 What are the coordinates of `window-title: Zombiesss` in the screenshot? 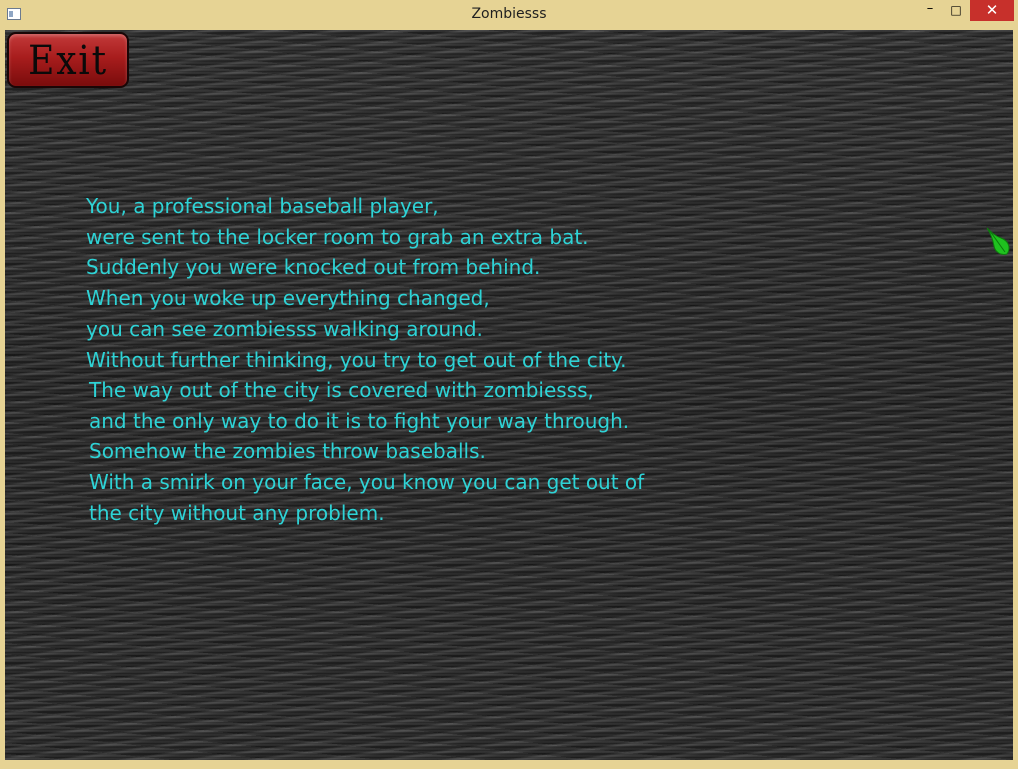 It's located at (509, 14).